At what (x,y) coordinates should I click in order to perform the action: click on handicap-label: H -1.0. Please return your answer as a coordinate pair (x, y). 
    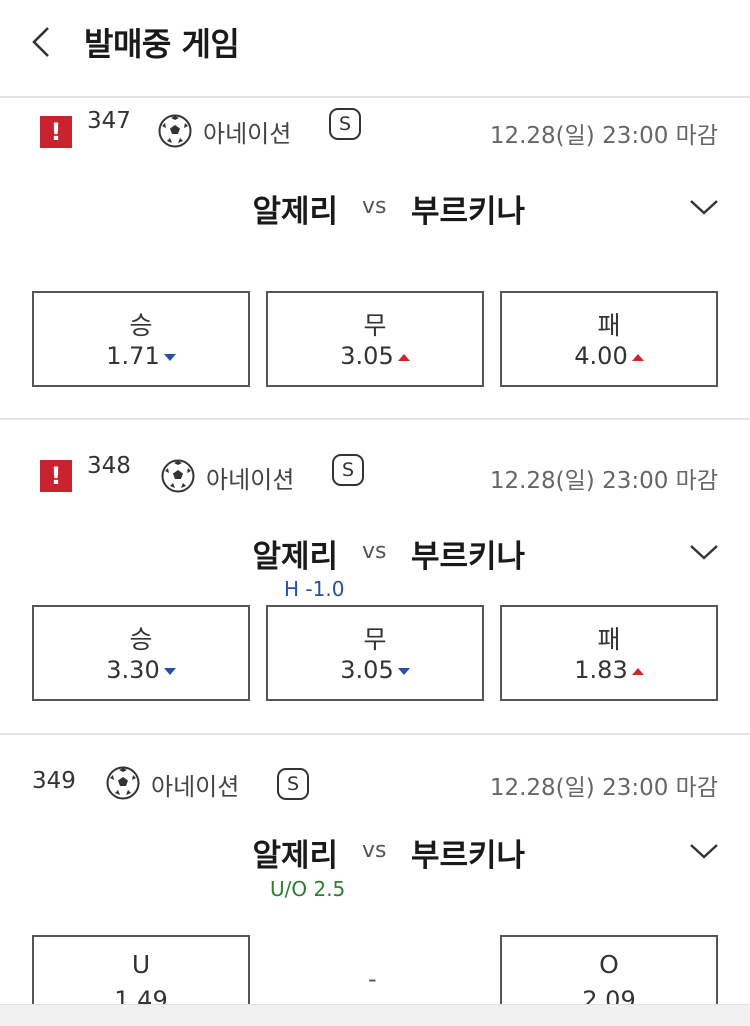
    Looking at the image, I should click on (314, 589).